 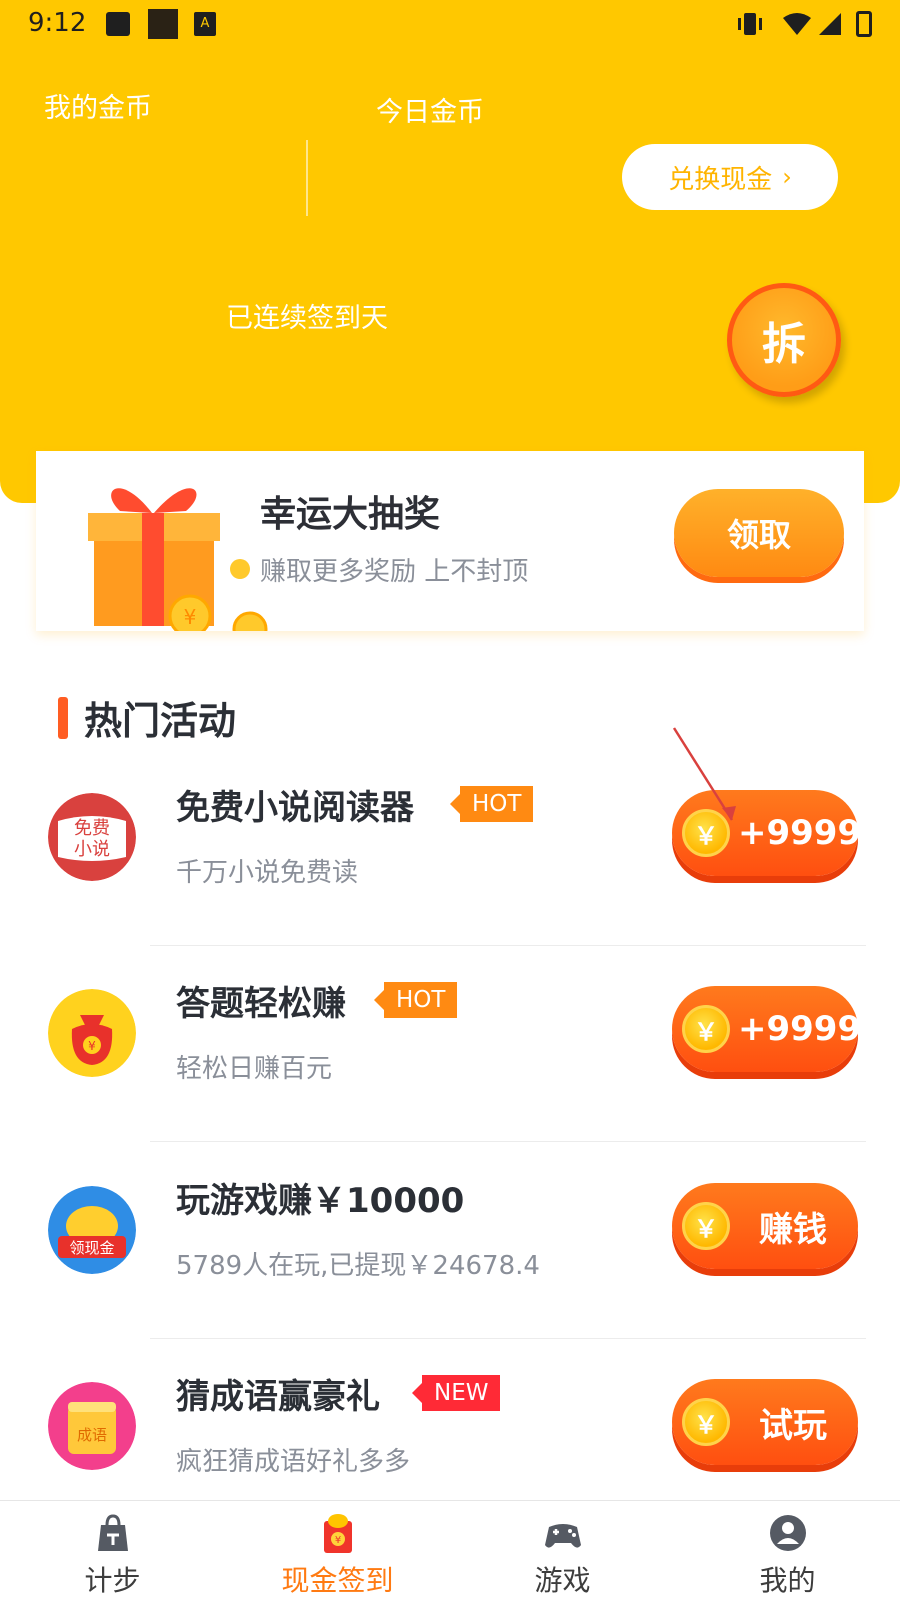 I want to click on activity-reward-button: ￥ 试玩, so click(x=765, y=1422).